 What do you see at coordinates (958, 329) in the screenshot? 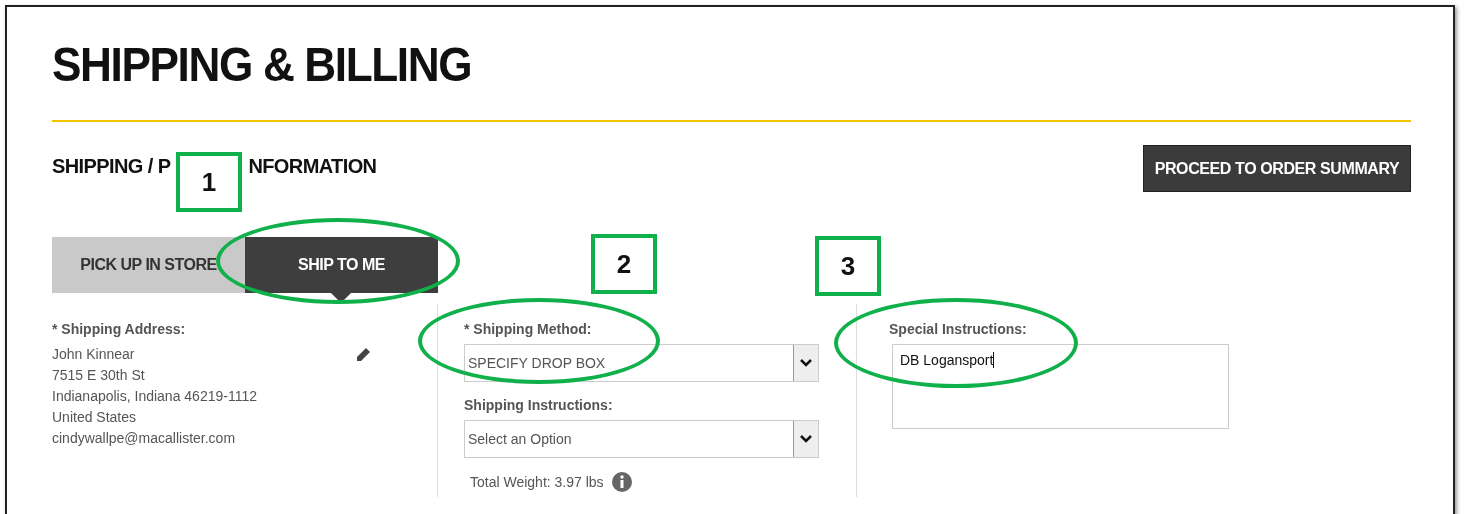
I see `field-label: Special Instructions:` at bounding box center [958, 329].